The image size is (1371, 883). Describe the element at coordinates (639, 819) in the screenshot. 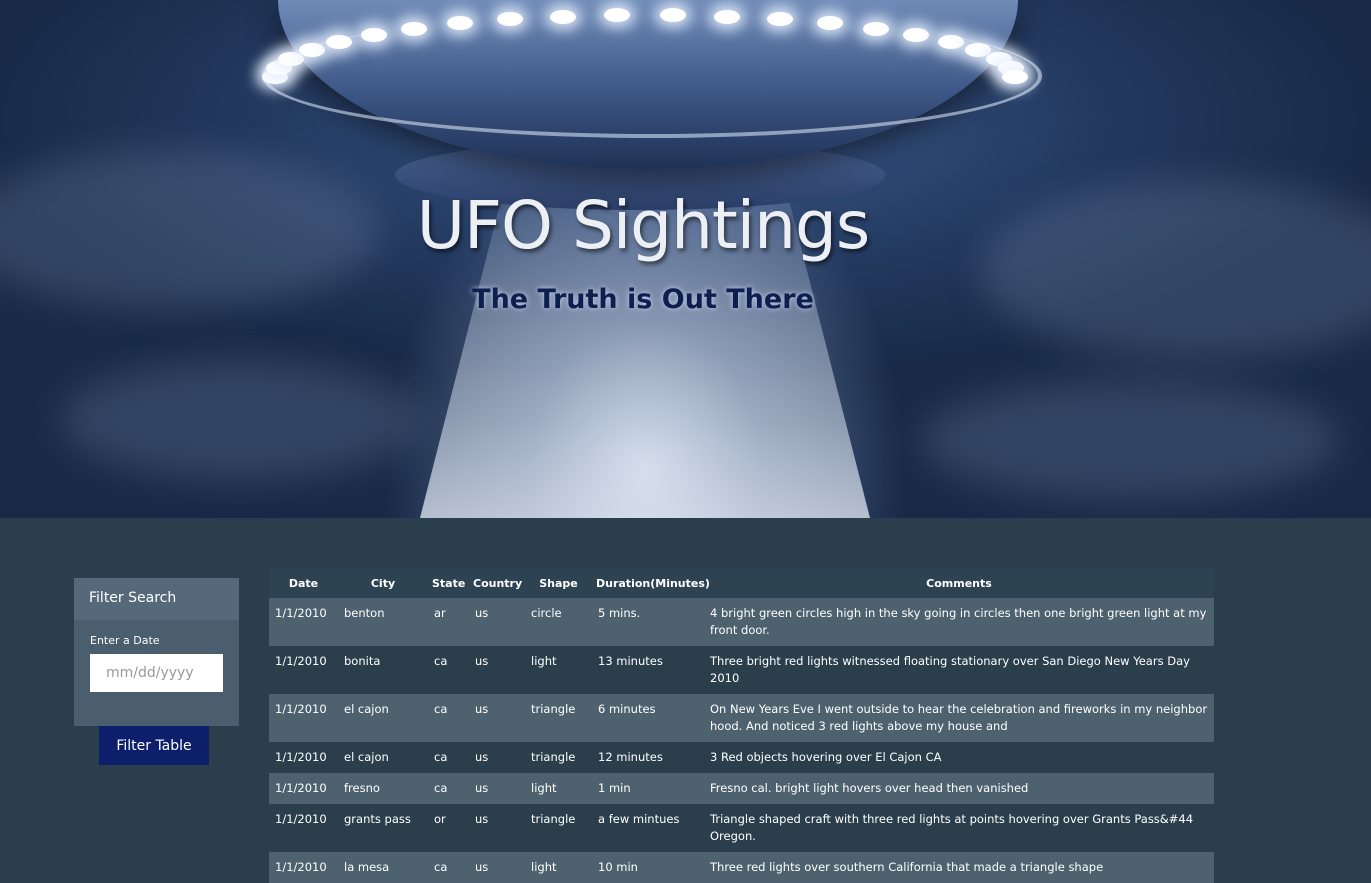

I see `cell-duration: a few mintues` at that location.